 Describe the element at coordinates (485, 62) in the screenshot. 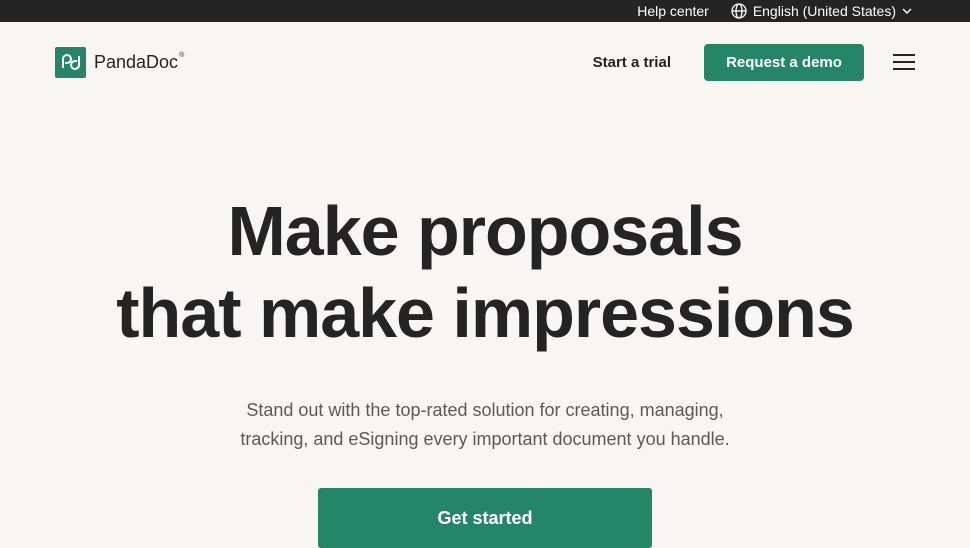

I see `main-header: PandaDoc® Start a trial Request a demo` at that location.